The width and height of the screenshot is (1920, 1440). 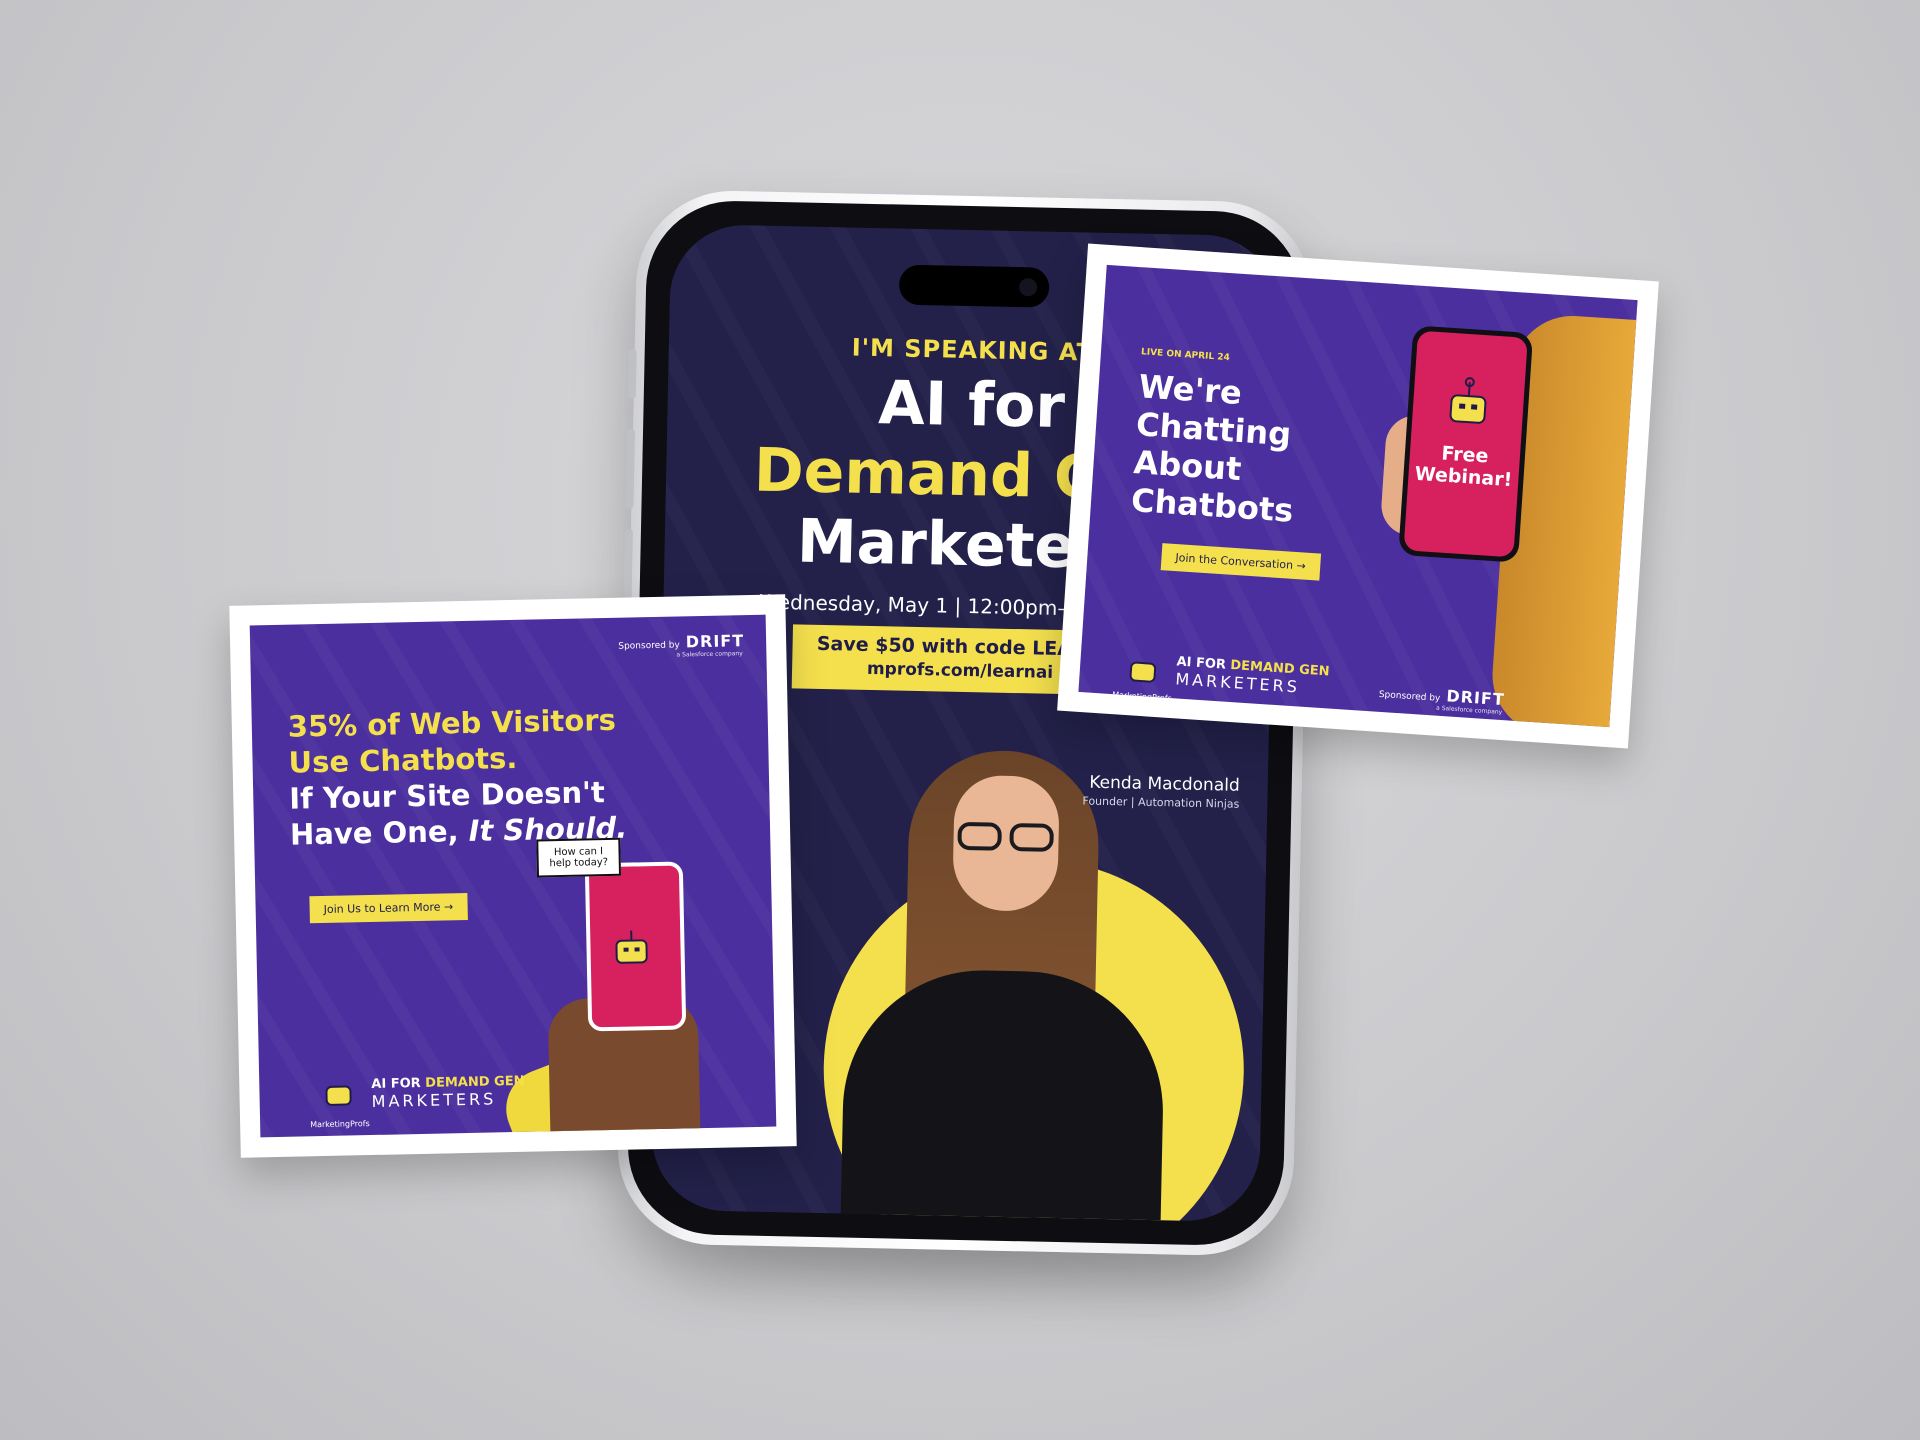 What do you see at coordinates (475, 1082) in the screenshot?
I see `brand-highlight: DEMAND GEN` at bounding box center [475, 1082].